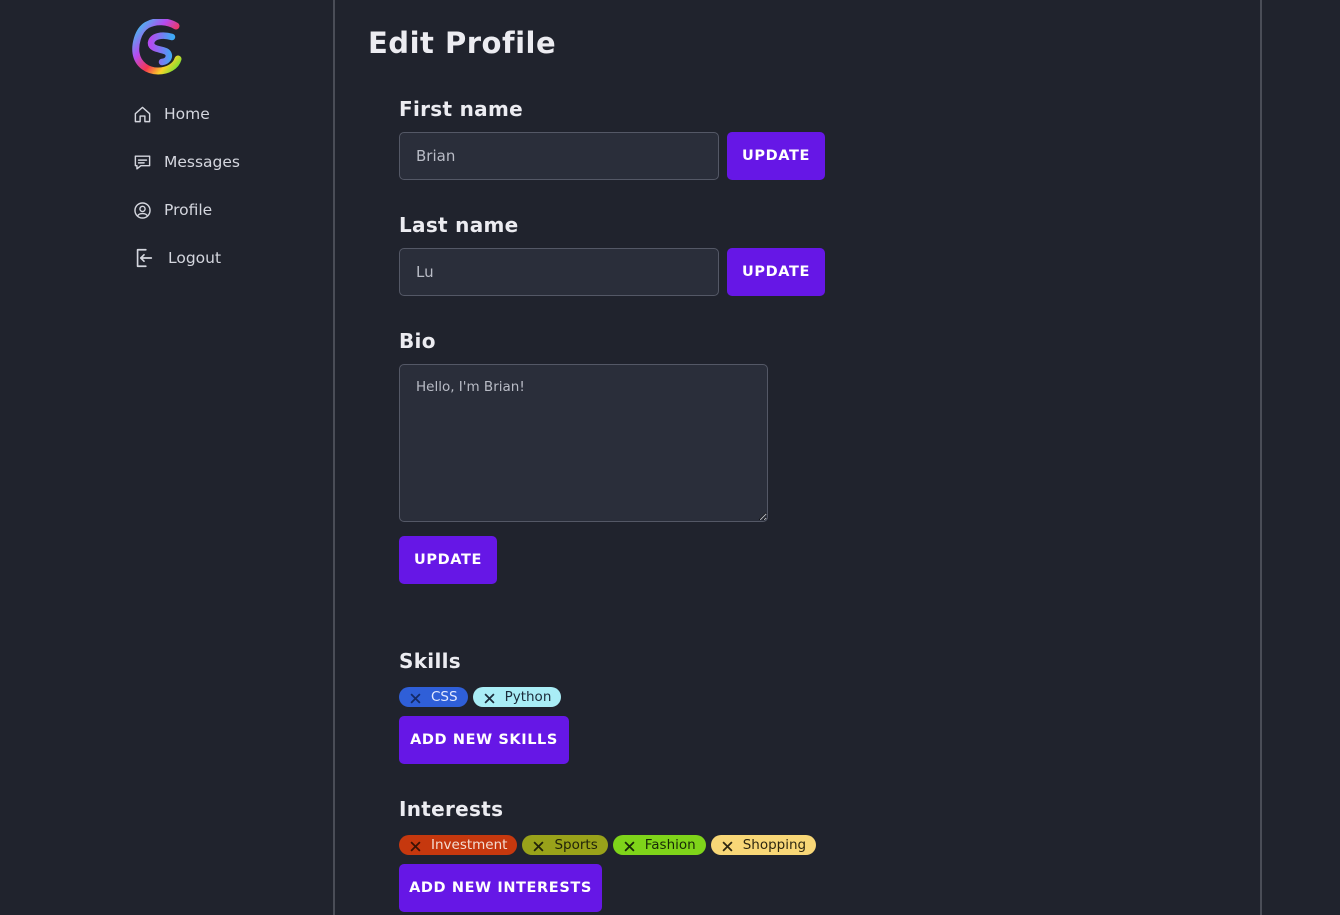  Describe the element at coordinates (334, 457) in the screenshot. I see `sidebar-divider` at that location.